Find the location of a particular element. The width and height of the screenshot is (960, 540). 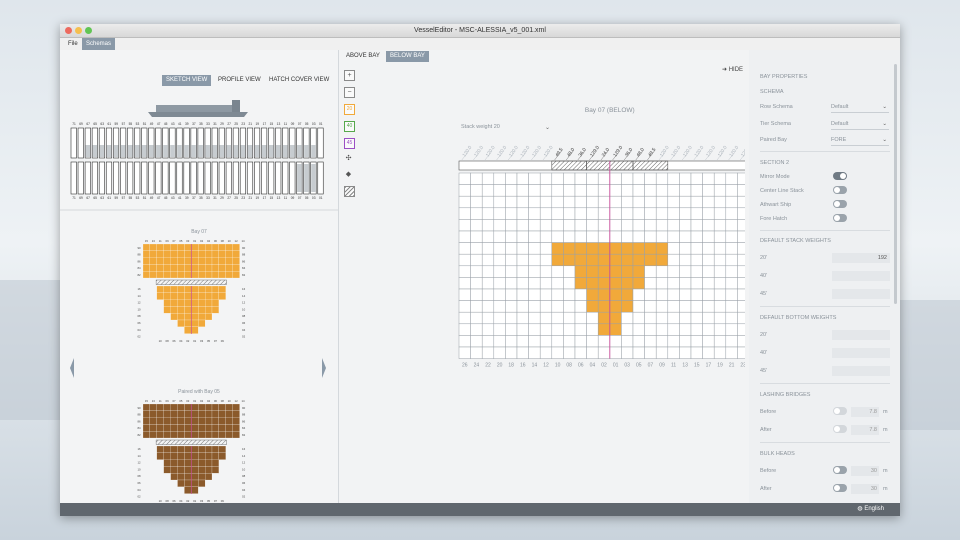

lashing-before-toggle is located at coordinates (840, 411).